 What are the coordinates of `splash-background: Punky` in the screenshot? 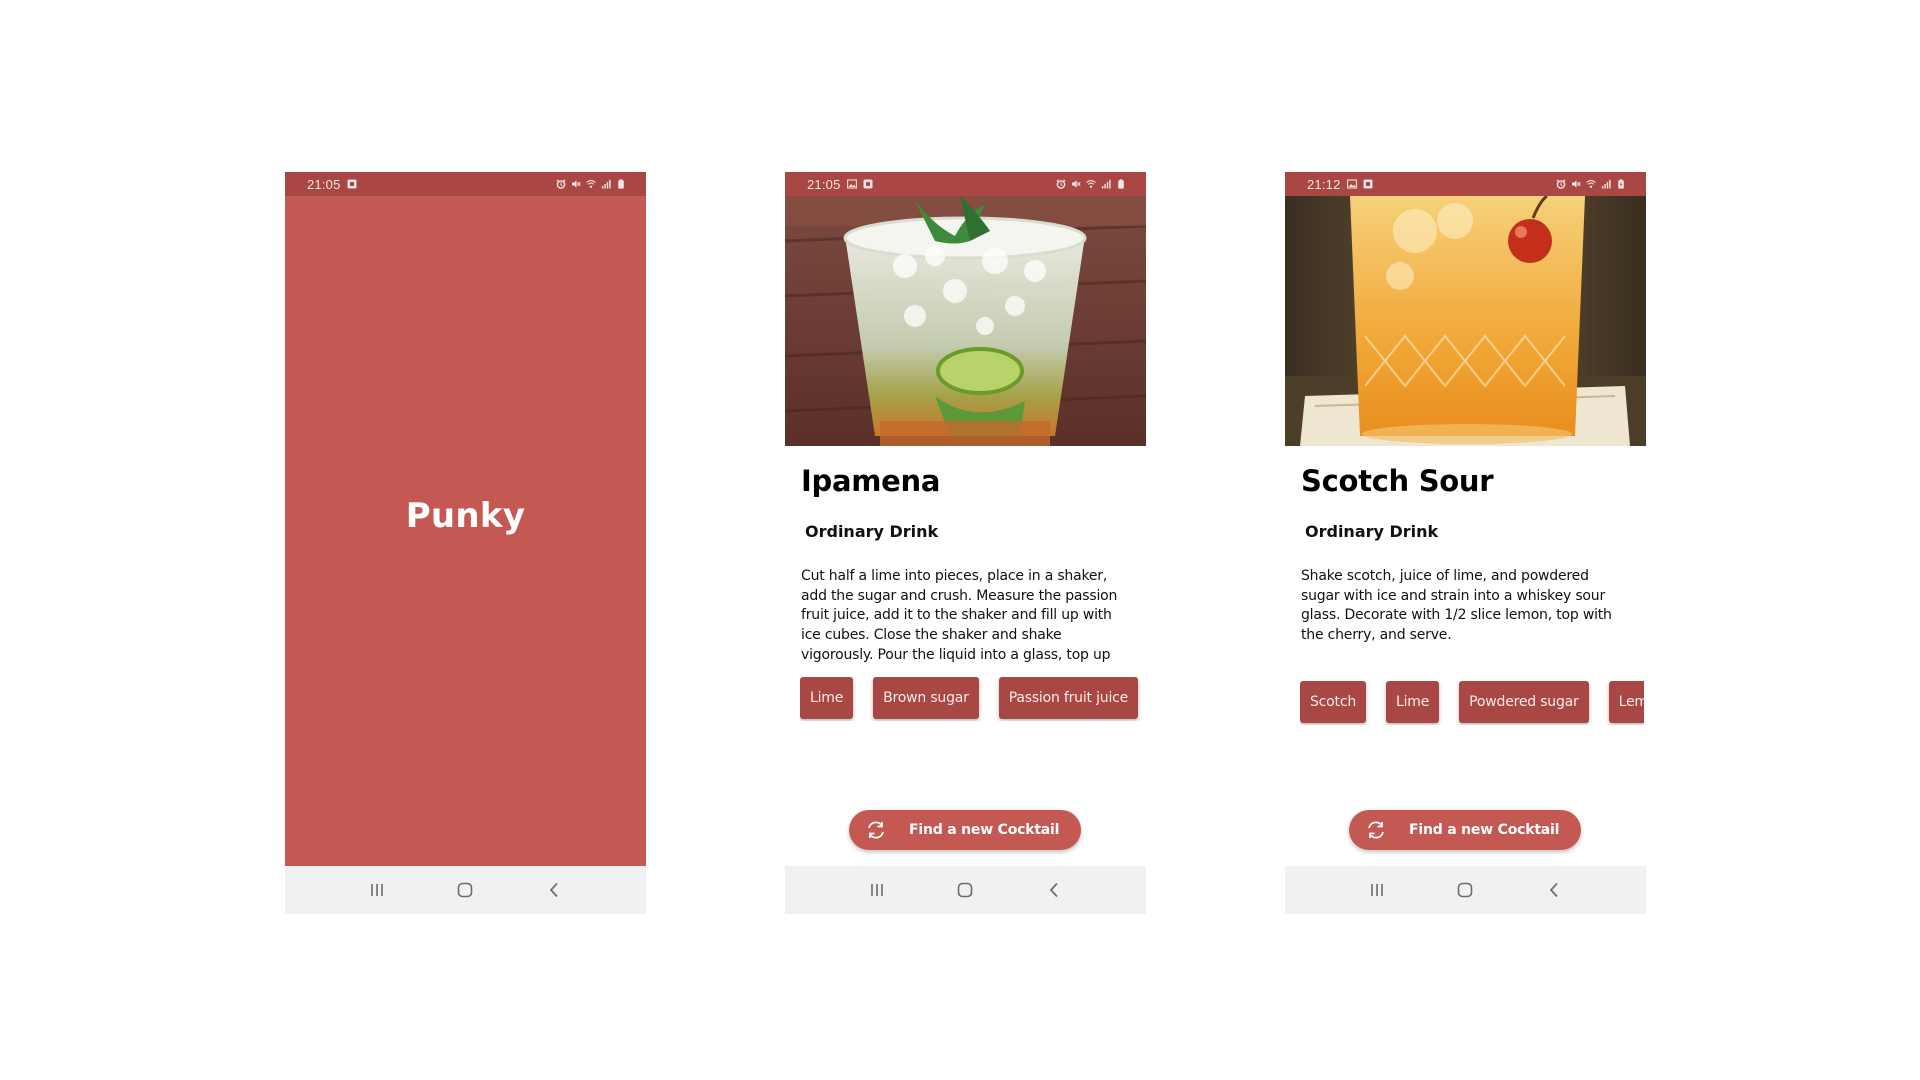 It's located at (465, 531).